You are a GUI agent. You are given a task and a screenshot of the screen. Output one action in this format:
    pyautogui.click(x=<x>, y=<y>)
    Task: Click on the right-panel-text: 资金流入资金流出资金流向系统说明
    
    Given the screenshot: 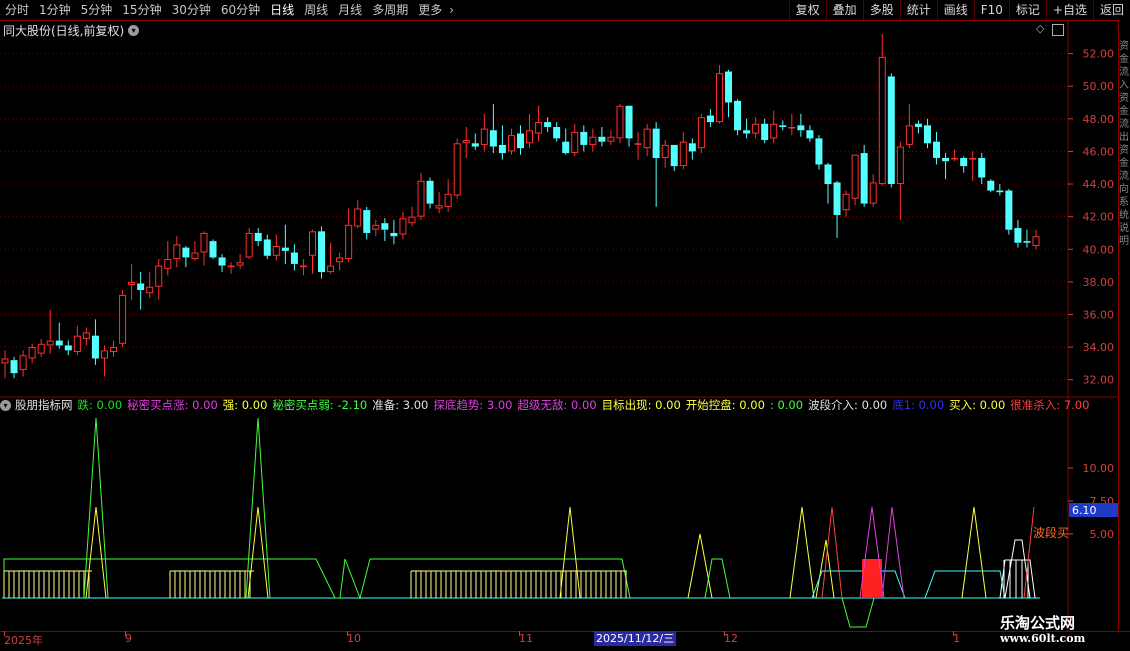 What is the action you would take?
    pyautogui.click(x=1124, y=144)
    